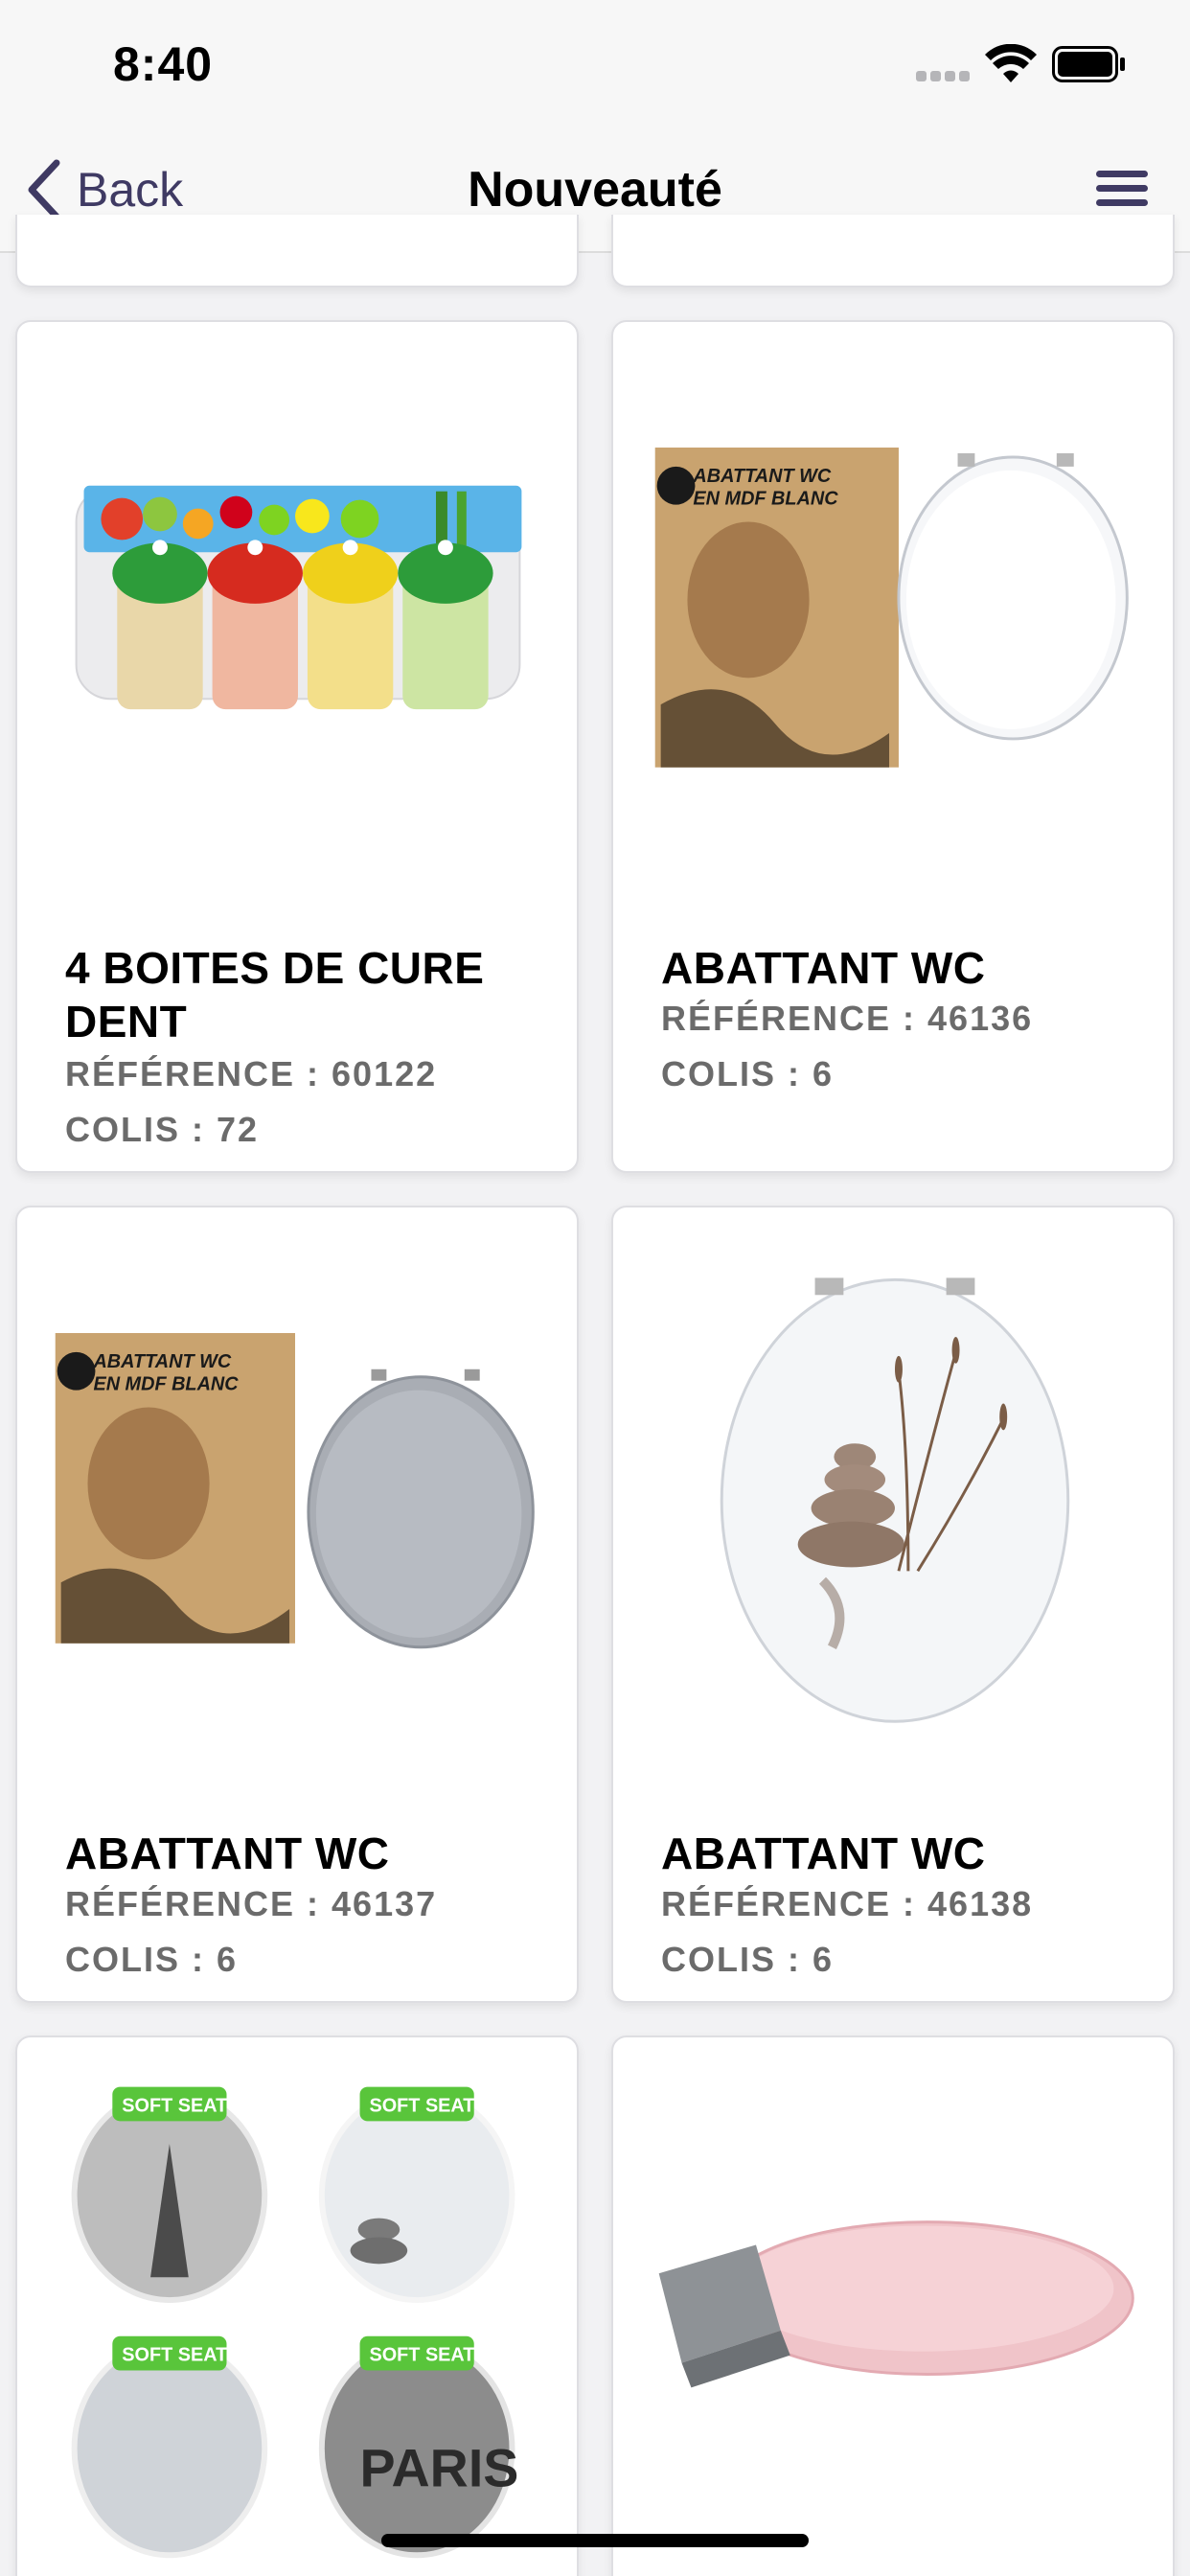 The image size is (1190, 2576). I want to click on paris-print-text: PARIS, so click(440, 2468).